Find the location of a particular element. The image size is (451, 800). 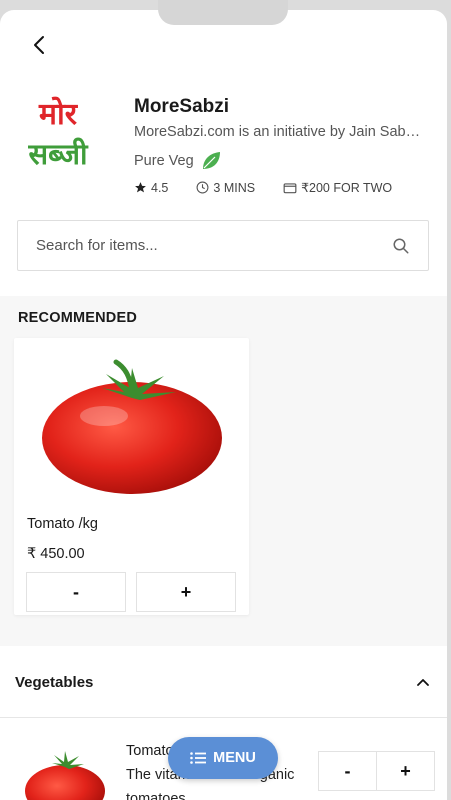

back-arrow-icon is located at coordinates (39, 45).